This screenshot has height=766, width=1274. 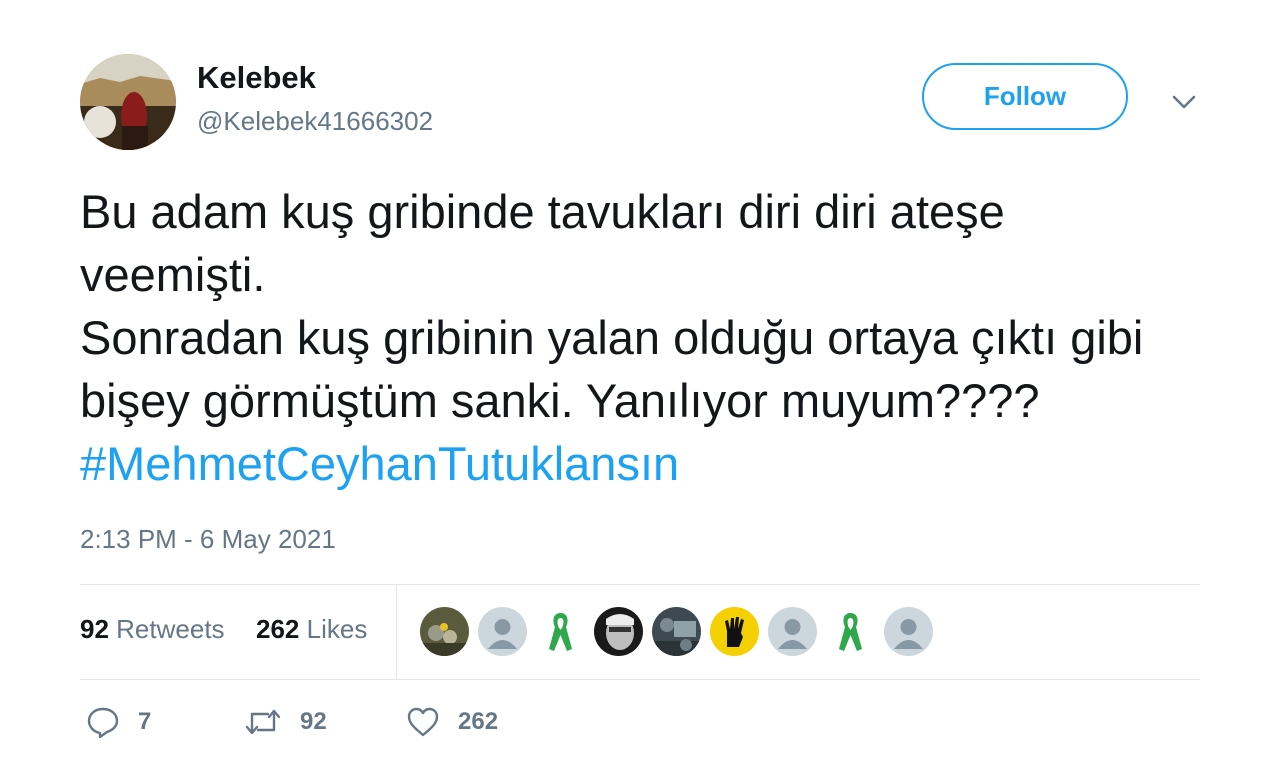 What do you see at coordinates (128, 102) in the screenshot?
I see `user-avatar` at bounding box center [128, 102].